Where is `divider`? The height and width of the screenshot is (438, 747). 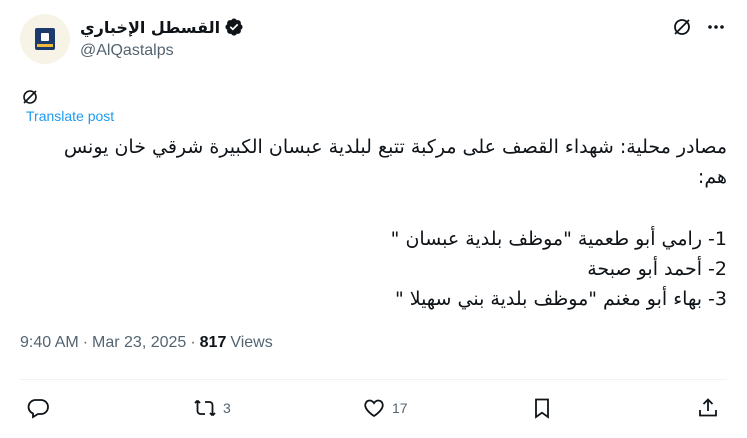
divider is located at coordinates (373, 379).